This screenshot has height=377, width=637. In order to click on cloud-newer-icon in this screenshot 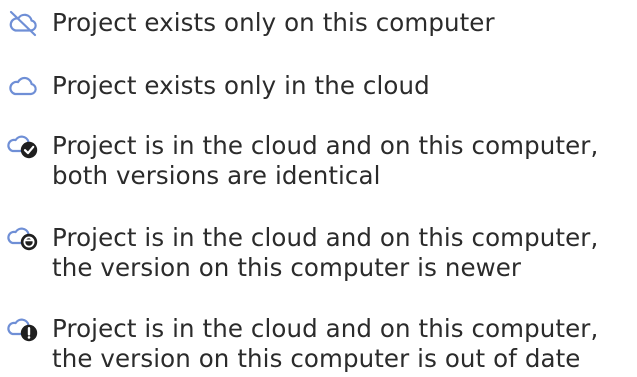, I will do `click(22, 239)`.